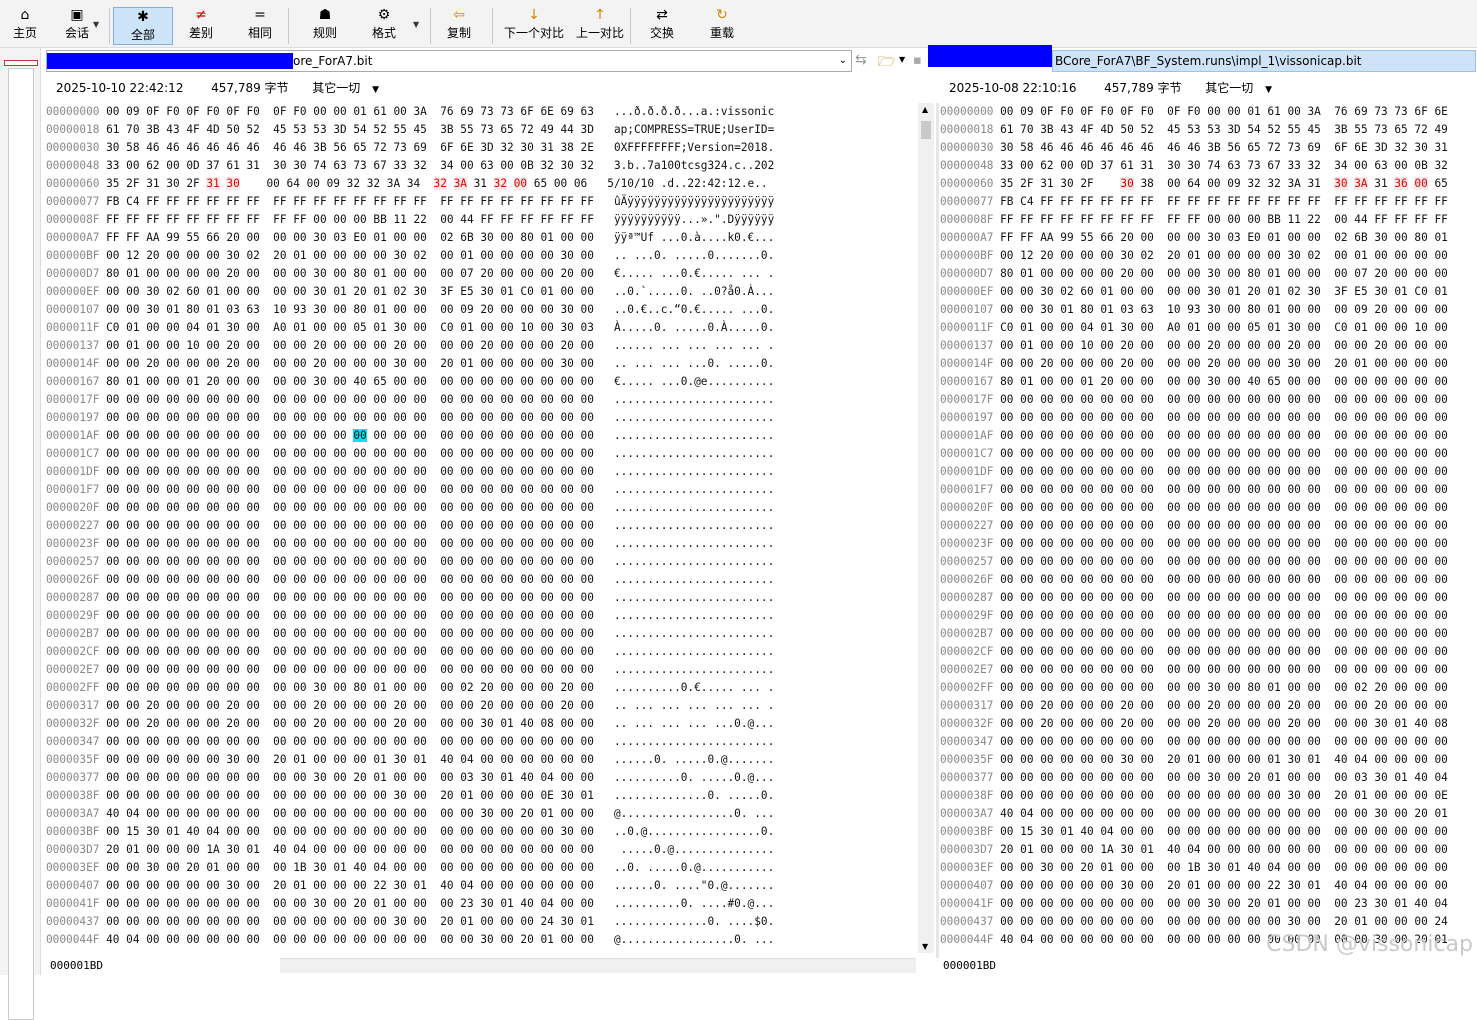 The height and width of the screenshot is (1020, 1477). Describe the element at coordinates (112, 381) in the screenshot. I see `hex-byte: 80` at that location.